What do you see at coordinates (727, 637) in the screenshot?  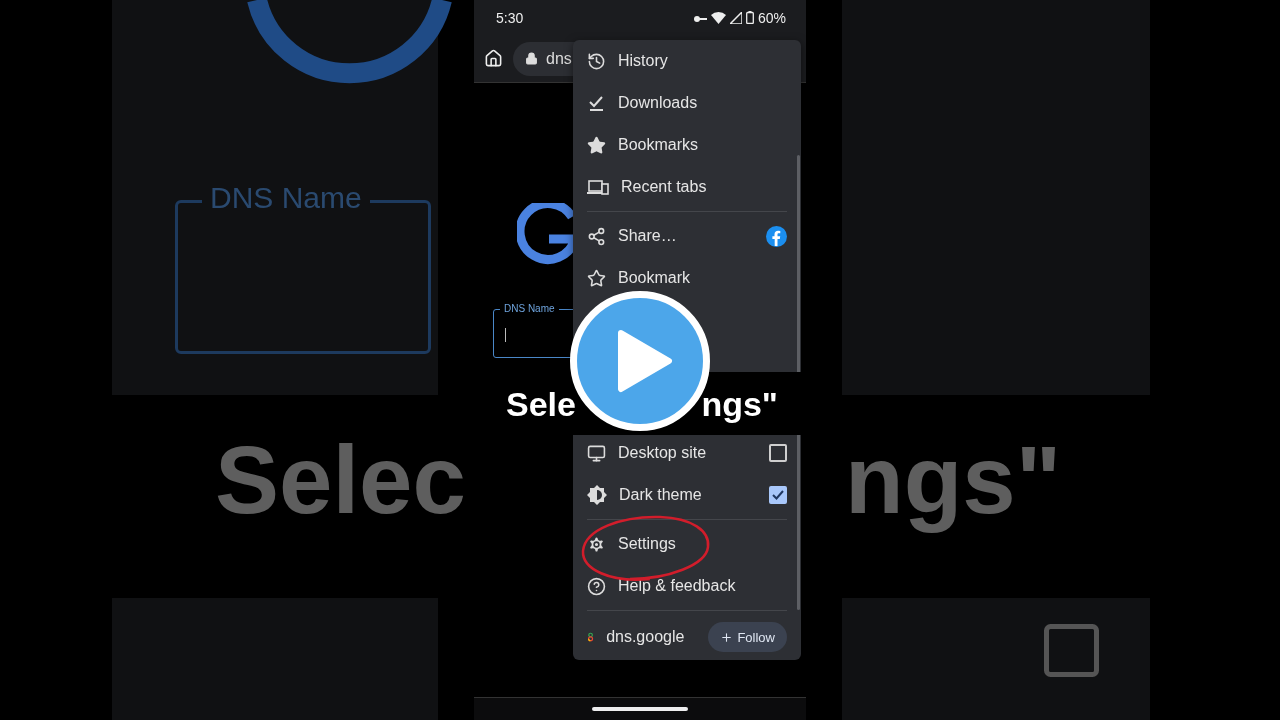 I see `plus-icon` at bounding box center [727, 637].